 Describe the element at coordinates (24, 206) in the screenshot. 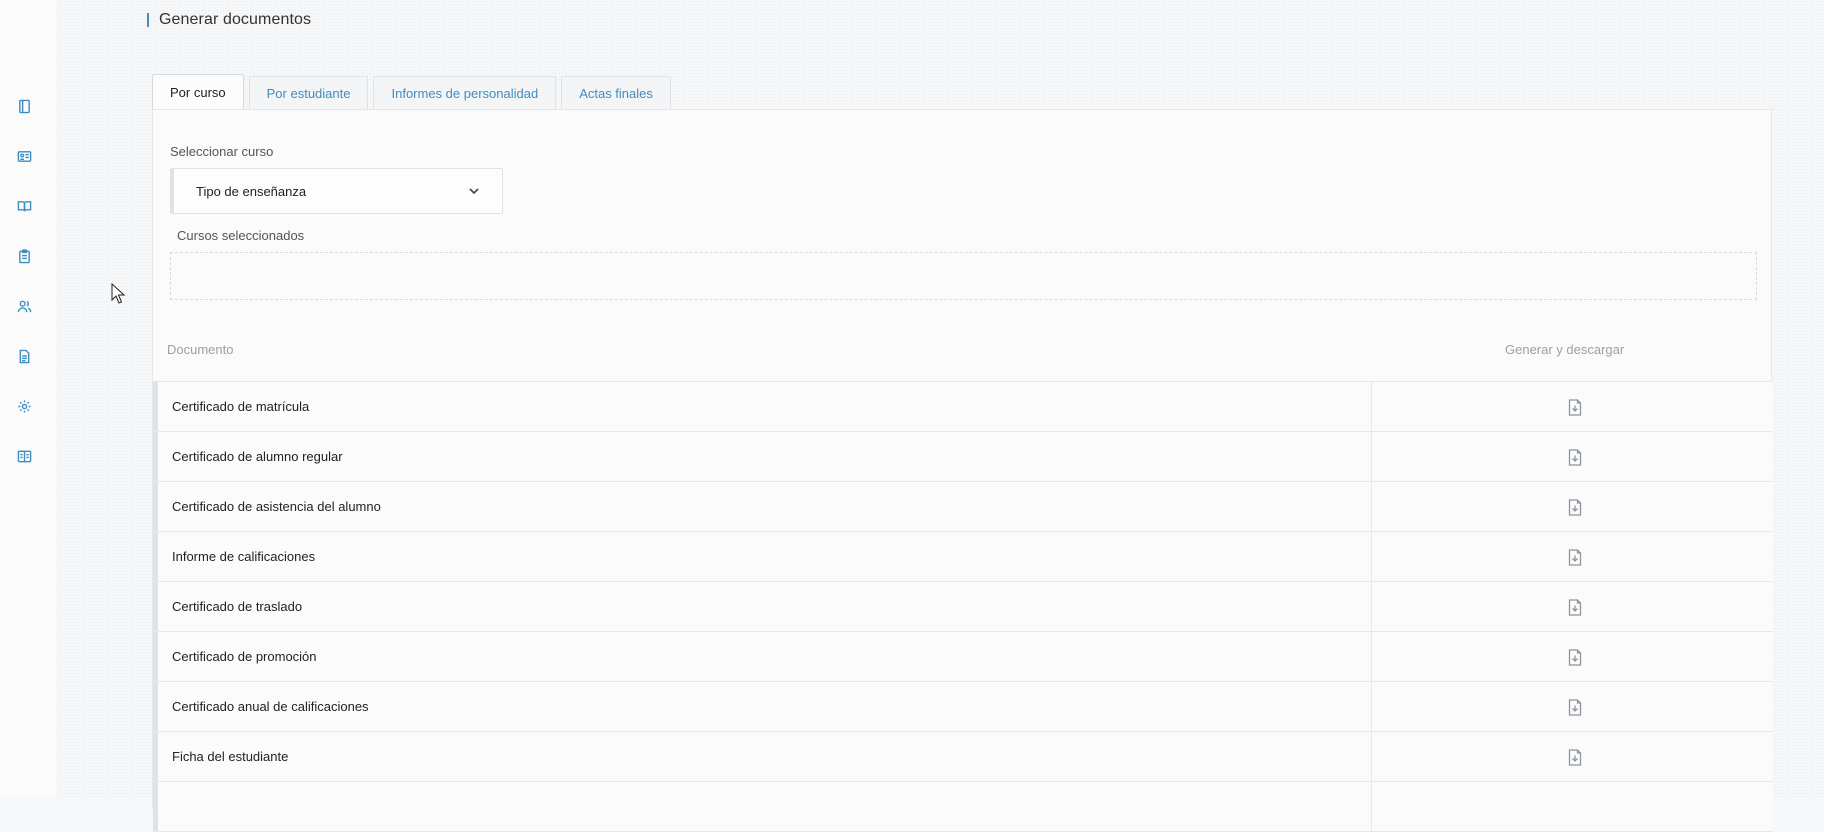

I see `open-book-icon` at that location.